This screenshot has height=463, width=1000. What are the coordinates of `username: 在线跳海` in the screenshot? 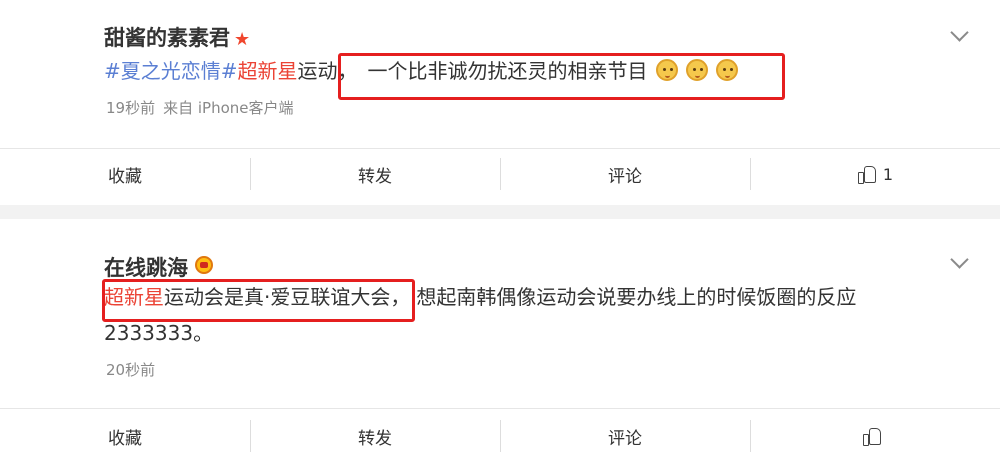 It's located at (158, 267).